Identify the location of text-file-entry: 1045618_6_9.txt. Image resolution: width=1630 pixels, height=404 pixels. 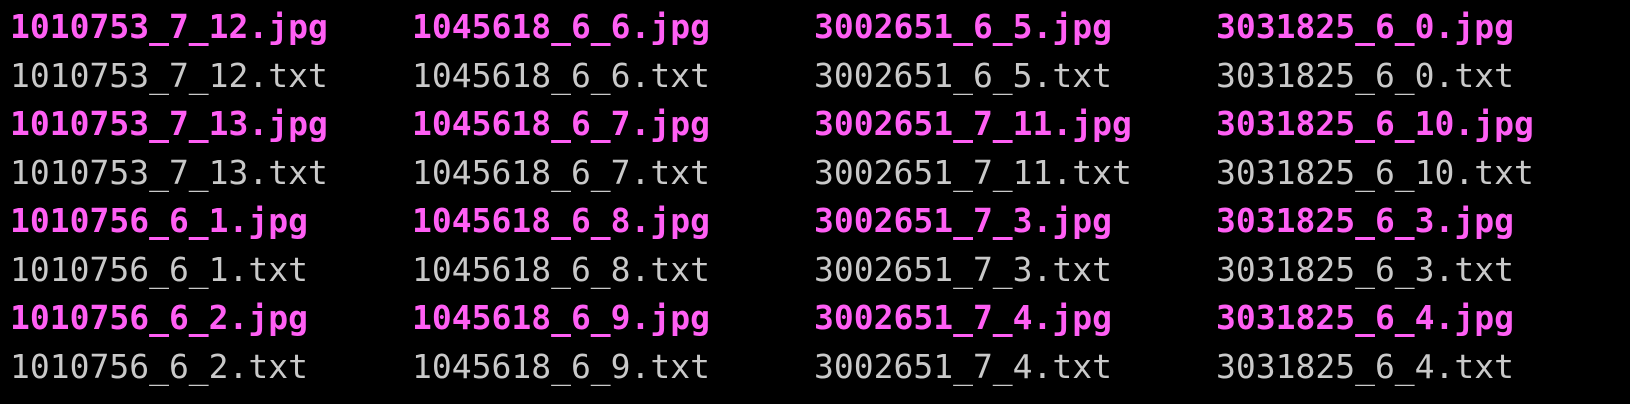
(561, 366).